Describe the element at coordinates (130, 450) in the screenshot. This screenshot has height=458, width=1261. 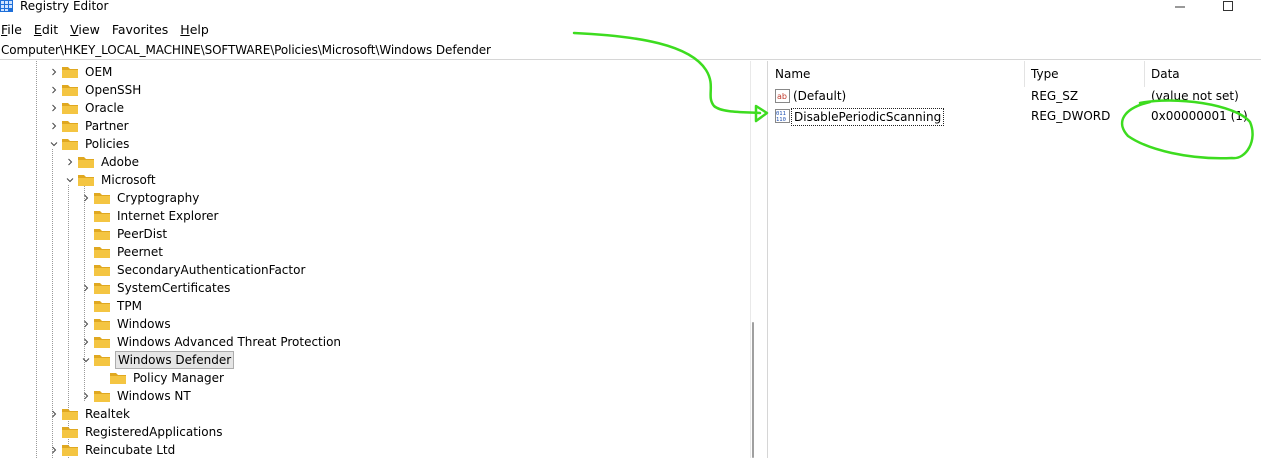
I see `tree-item-label: Reincubate Ltd` at that location.